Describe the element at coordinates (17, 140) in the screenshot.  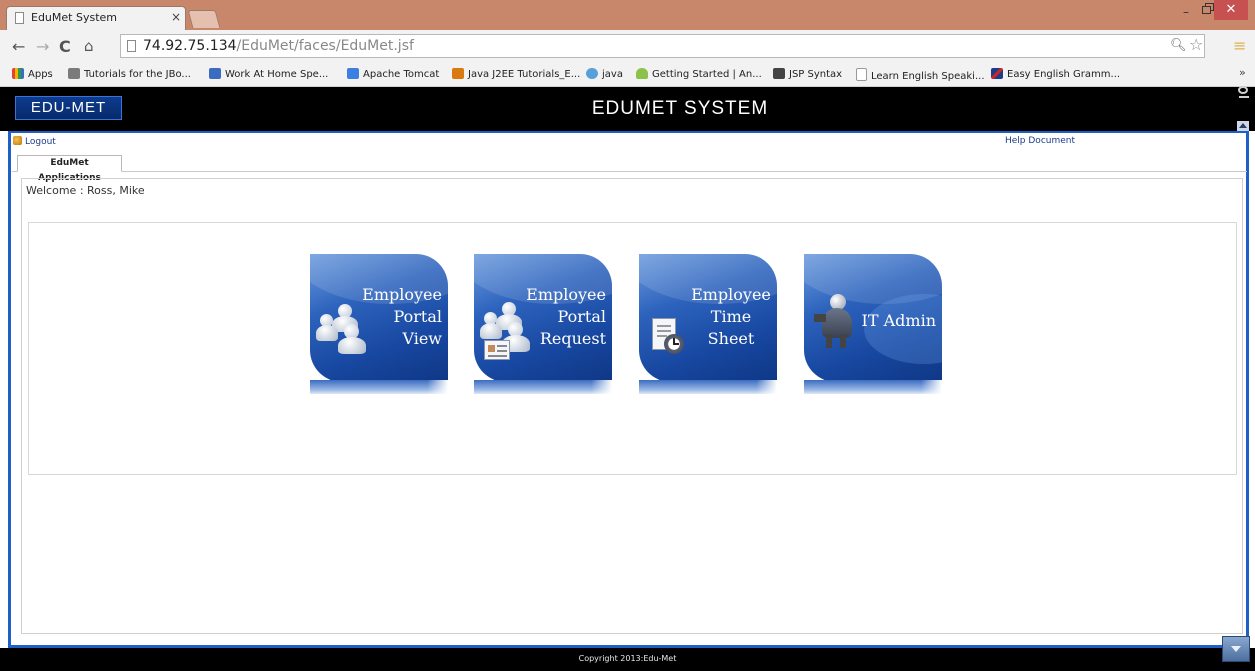
I see `logout-icon` at that location.